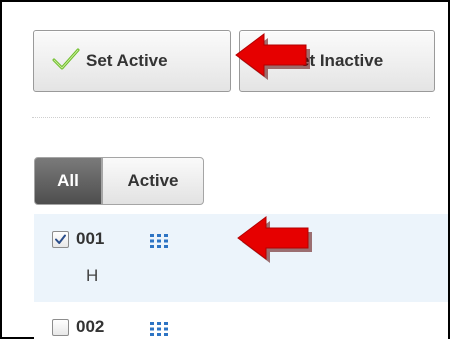 The height and width of the screenshot is (346, 450). Describe the element at coordinates (127, 60) in the screenshot. I see `set-active-label: Set Active` at that location.